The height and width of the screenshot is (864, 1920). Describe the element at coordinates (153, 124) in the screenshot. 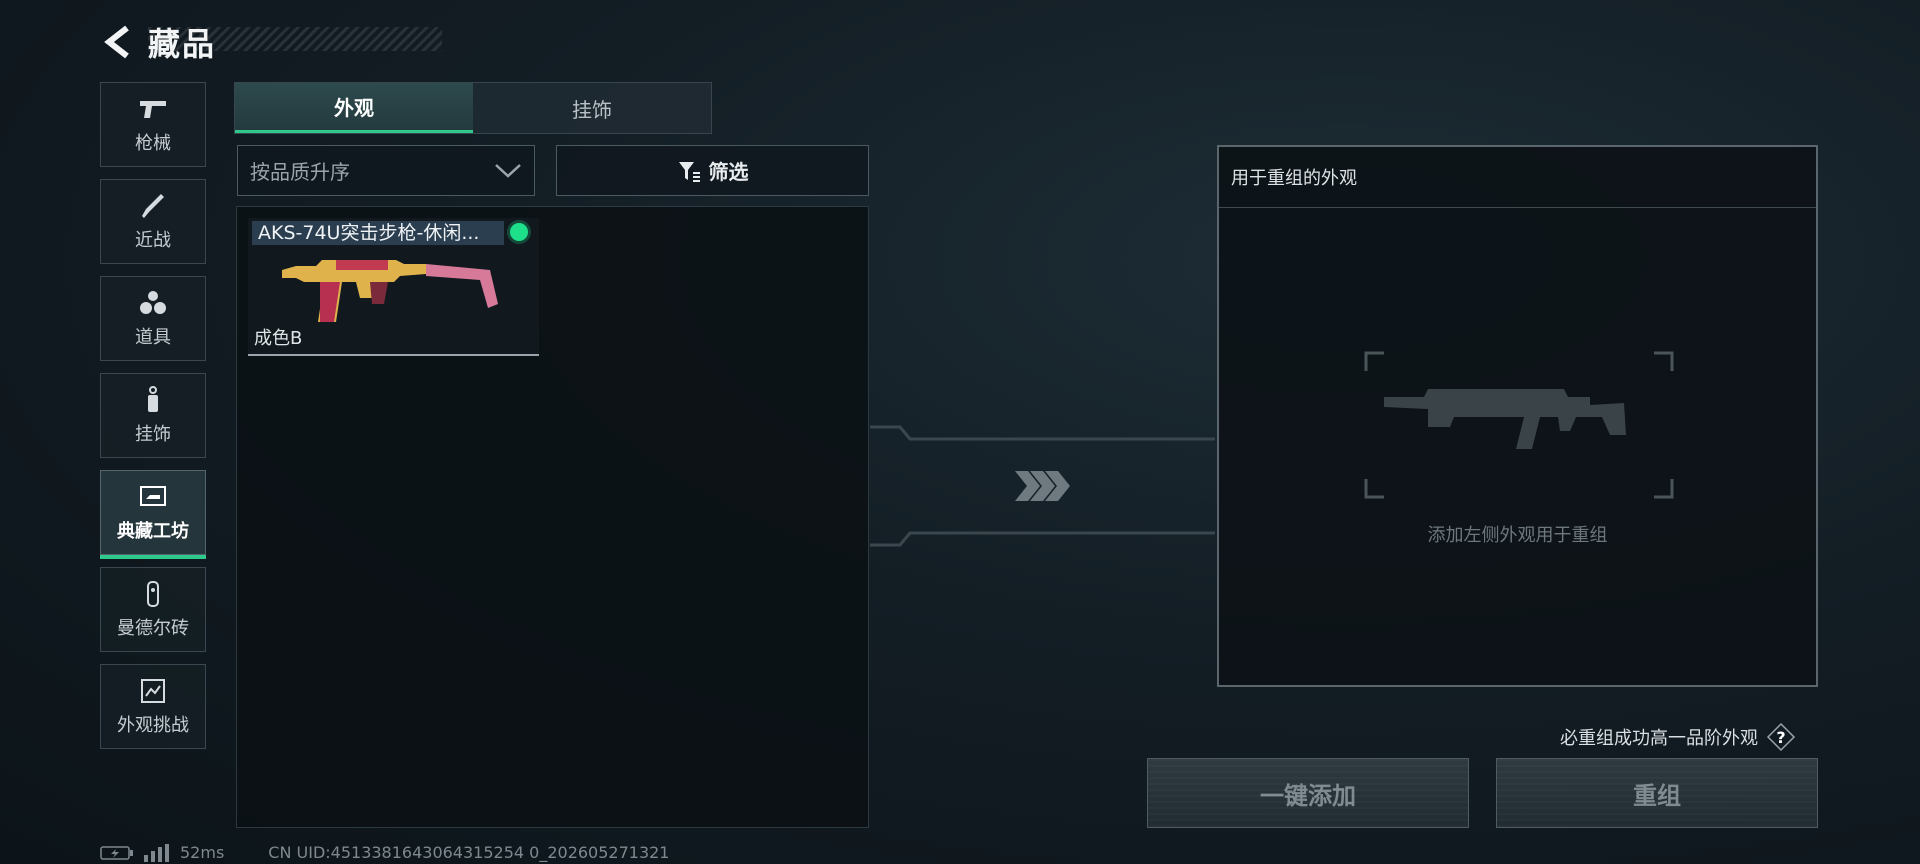

I see `sidebar-item-guns: 枪械` at that location.